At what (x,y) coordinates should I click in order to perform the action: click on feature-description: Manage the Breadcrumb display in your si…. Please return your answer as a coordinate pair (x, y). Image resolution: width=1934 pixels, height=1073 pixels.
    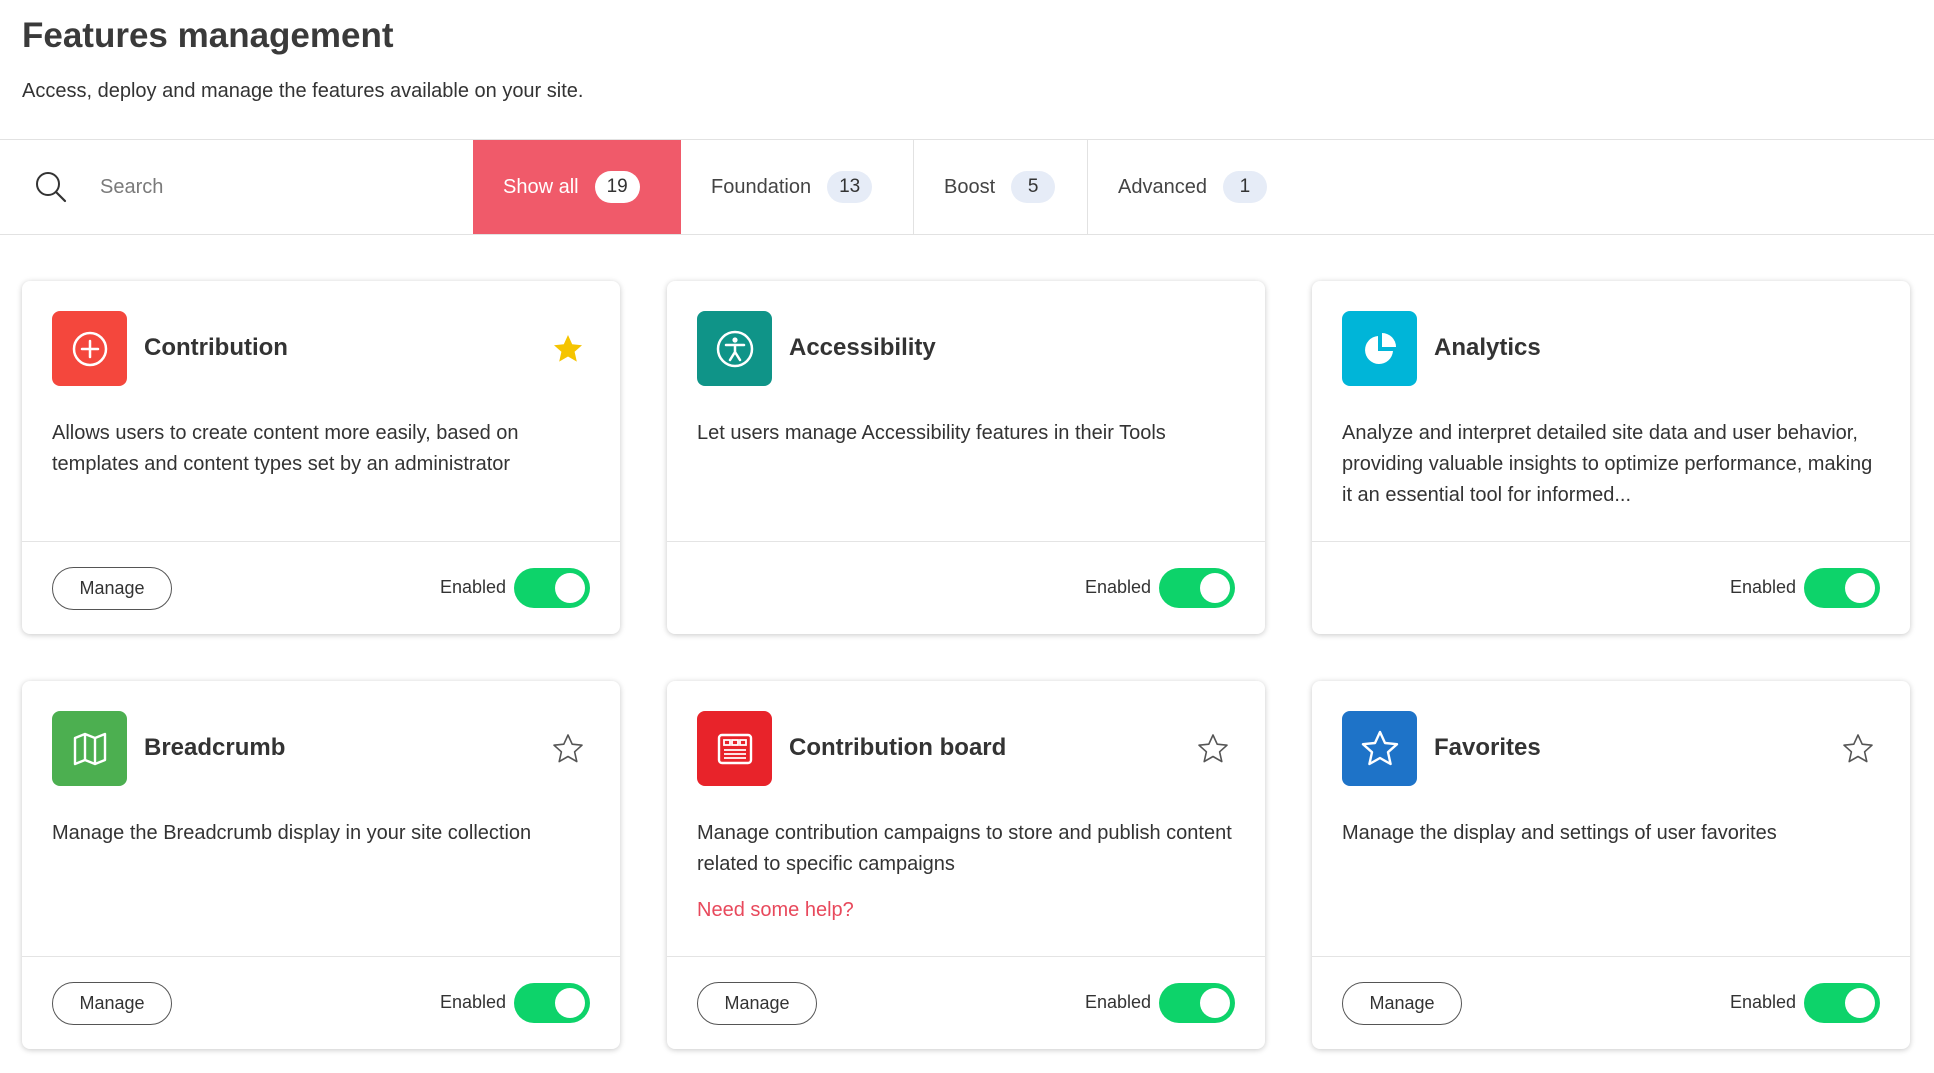
    Looking at the image, I should click on (292, 833).